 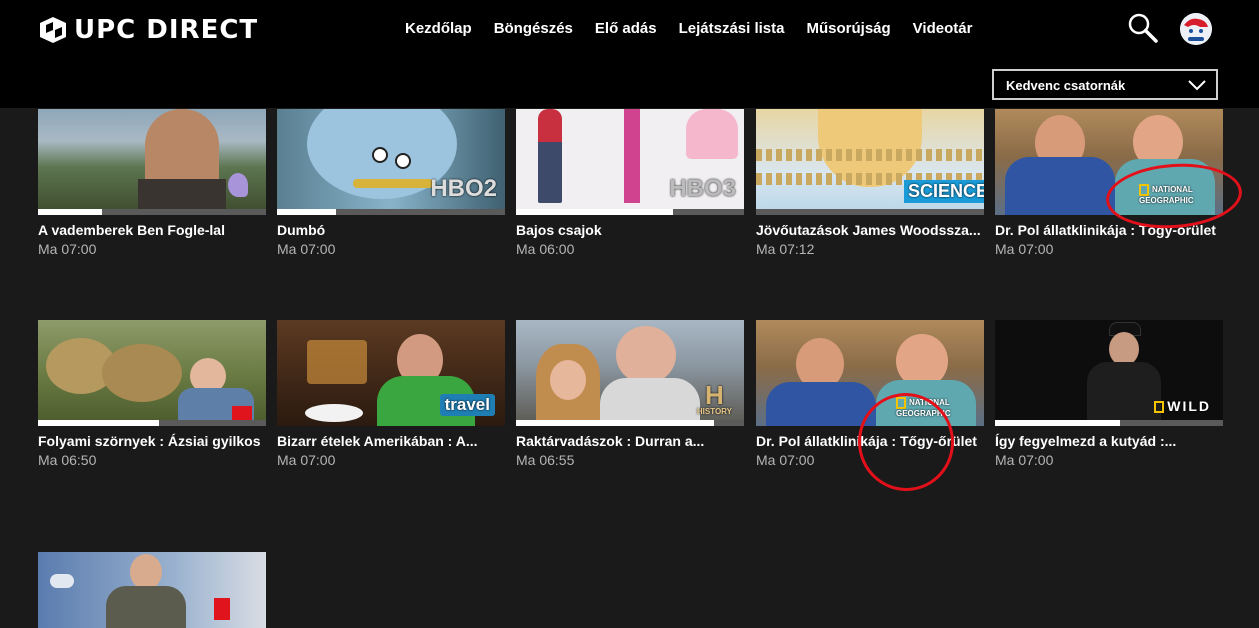 I want to click on channel-logo: H HISTORY, so click(x=714, y=398).